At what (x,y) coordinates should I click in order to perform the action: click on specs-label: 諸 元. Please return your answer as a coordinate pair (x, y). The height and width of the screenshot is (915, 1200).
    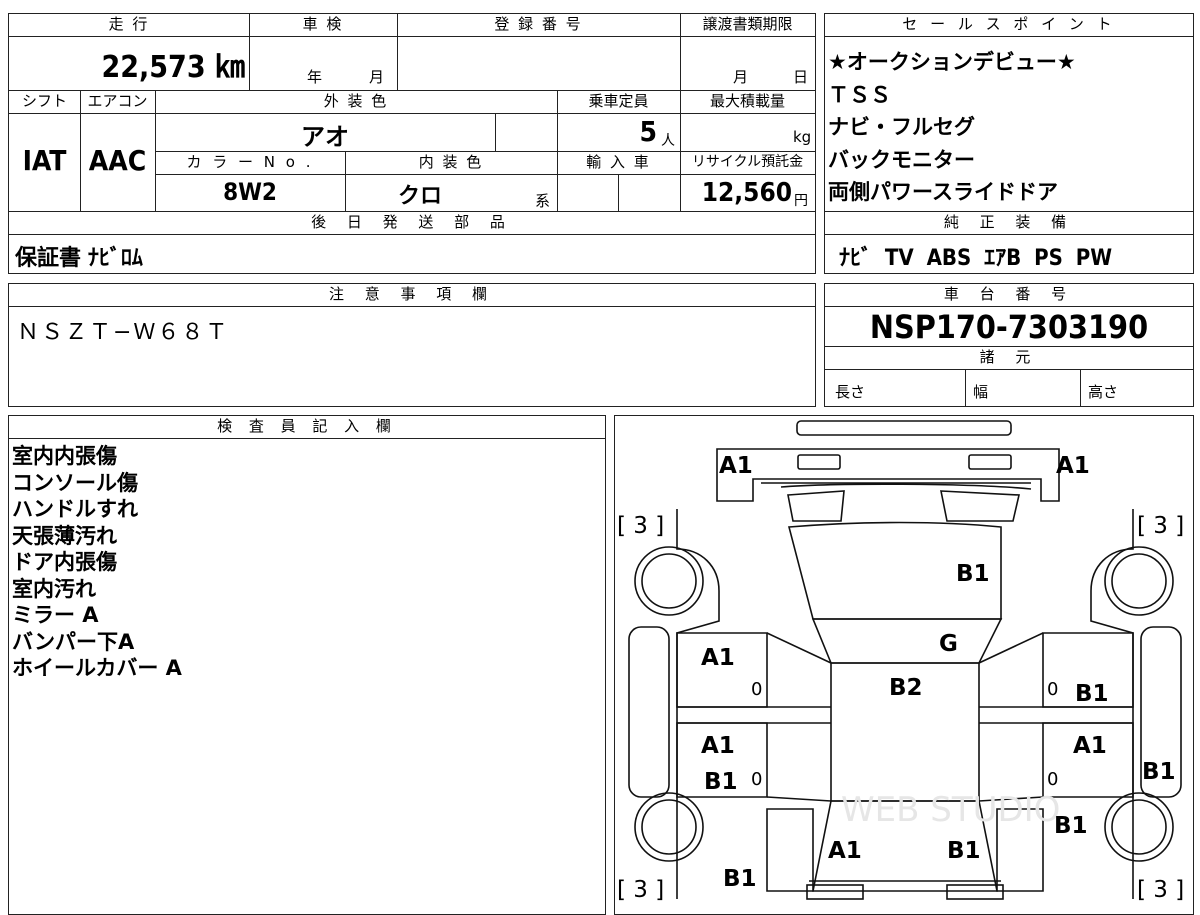
    Looking at the image, I should click on (1009, 357).